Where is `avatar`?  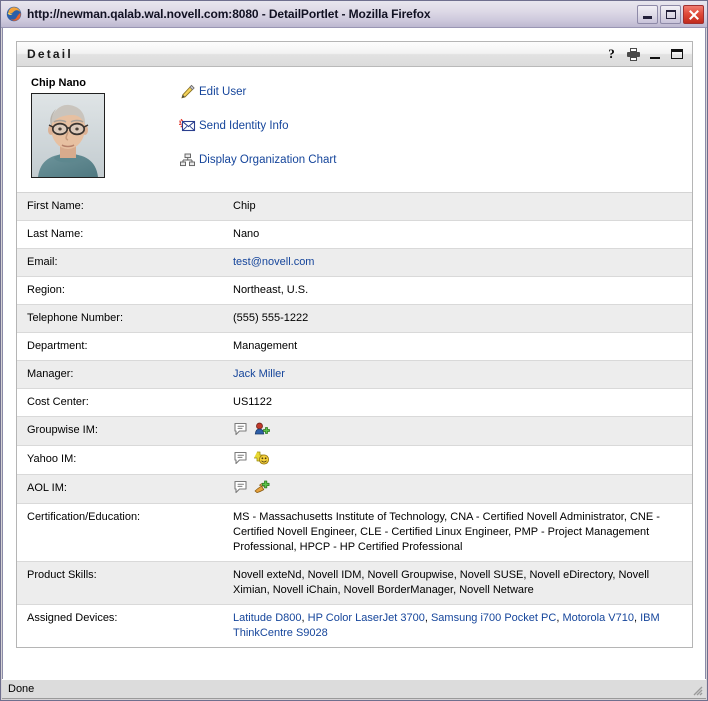 avatar is located at coordinates (68, 135).